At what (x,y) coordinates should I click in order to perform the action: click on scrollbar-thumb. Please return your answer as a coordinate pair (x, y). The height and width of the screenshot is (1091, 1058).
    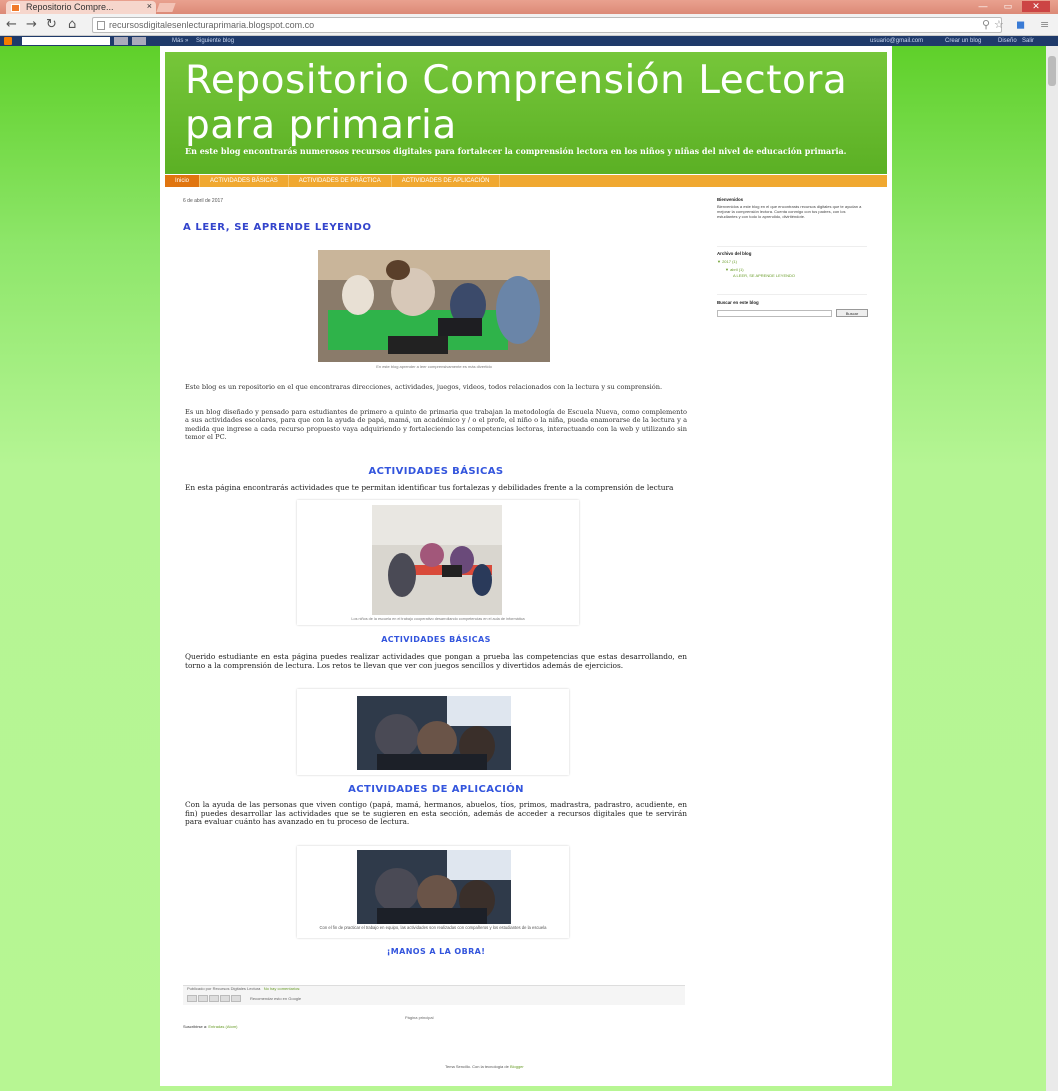
    Looking at the image, I should click on (1052, 71).